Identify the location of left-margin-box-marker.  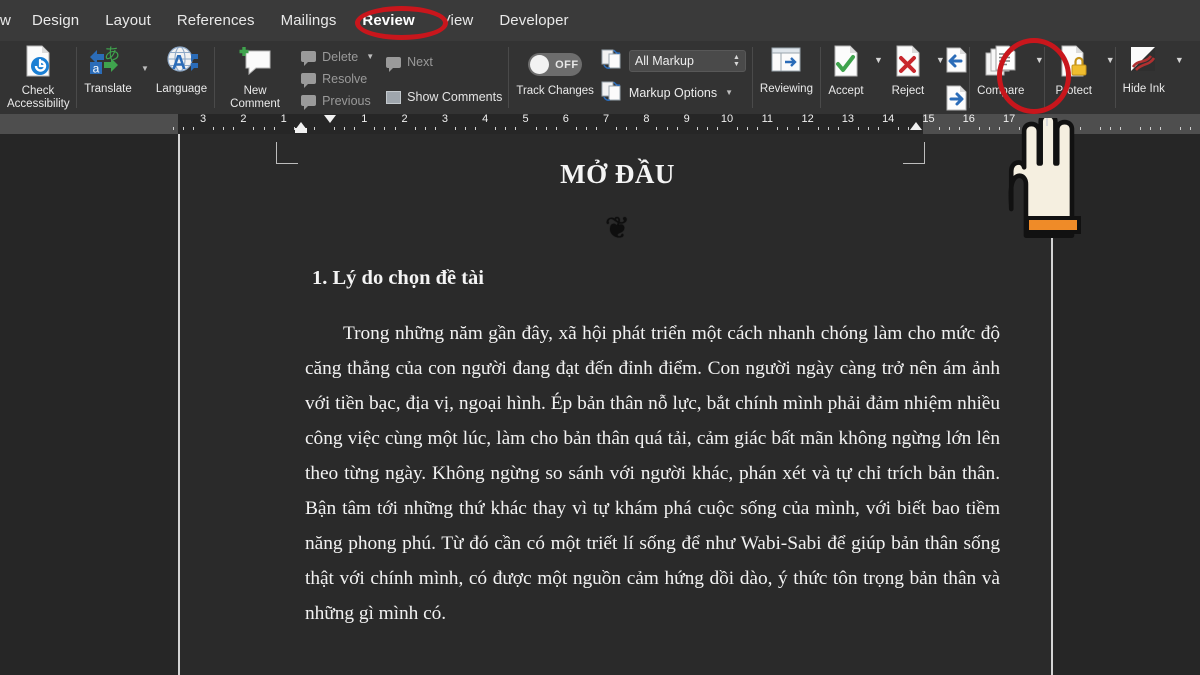
(301, 130).